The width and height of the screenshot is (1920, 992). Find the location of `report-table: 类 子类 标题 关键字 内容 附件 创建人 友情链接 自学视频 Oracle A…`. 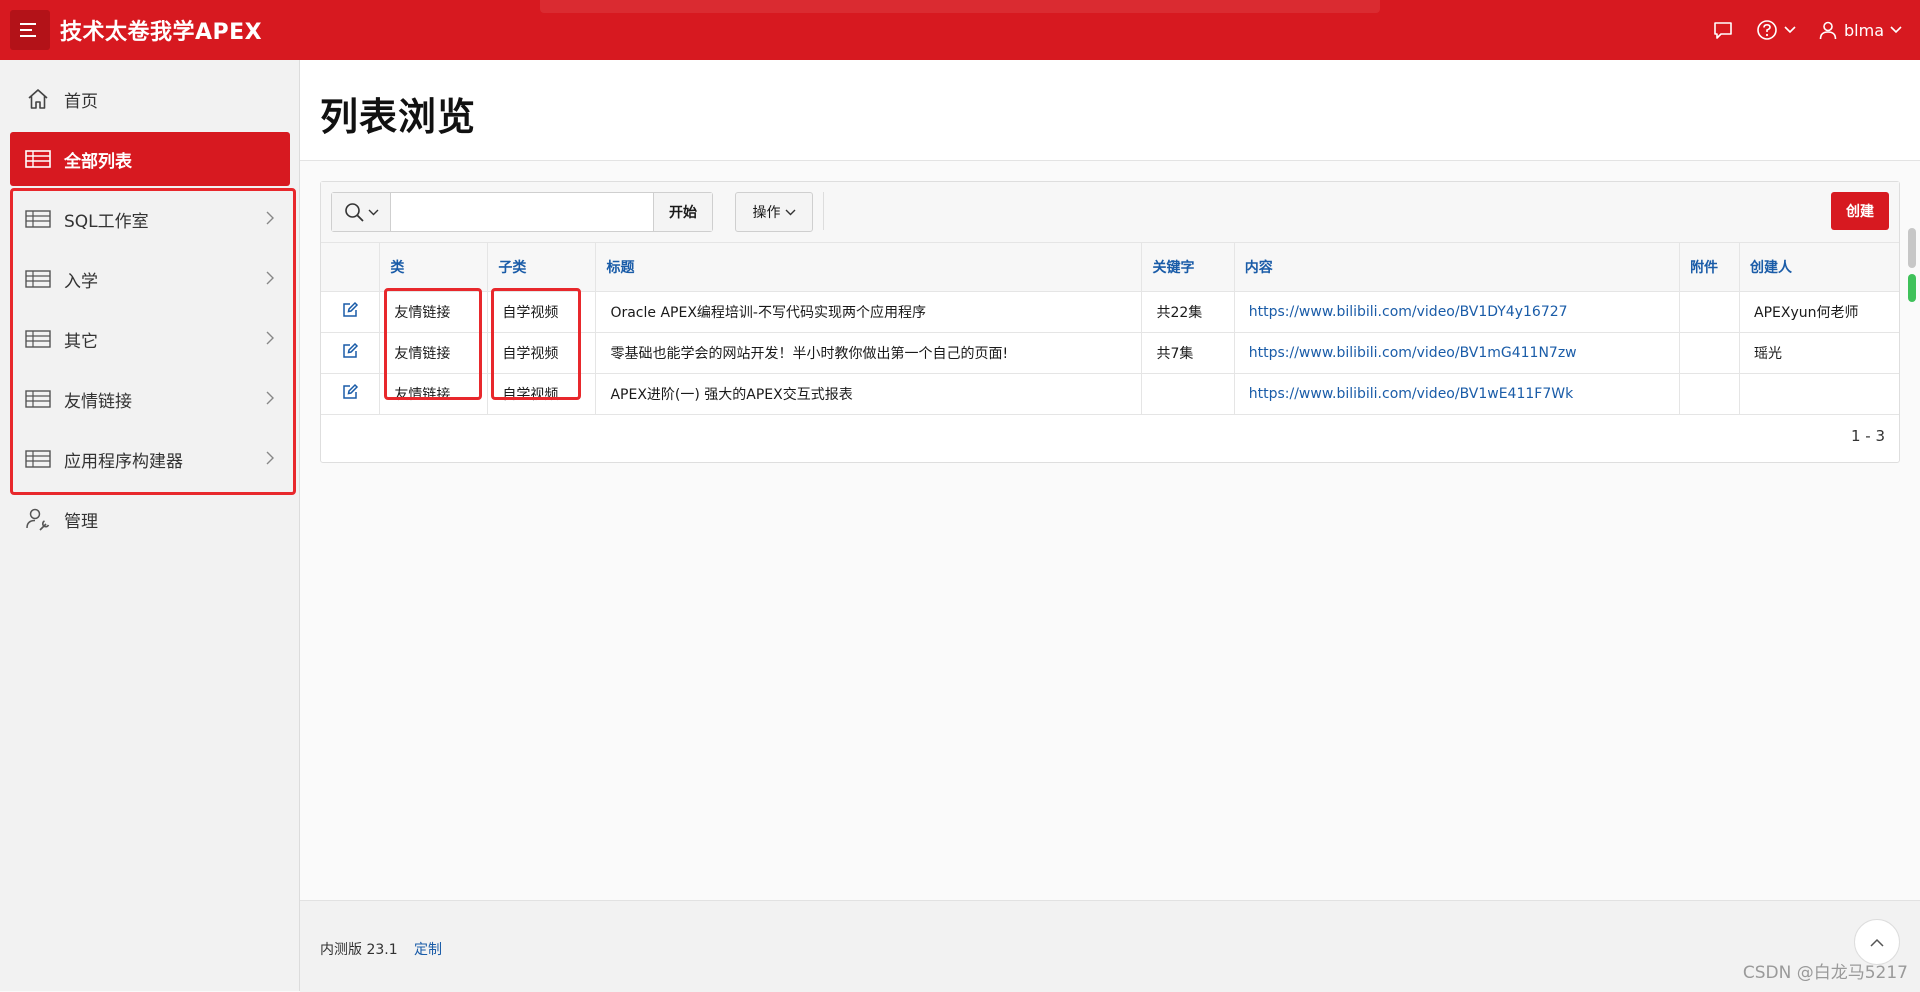

report-table: 类 子类 标题 关键字 内容 附件 创建人 友情链接 自学视频 Oracle A… is located at coordinates (1110, 329).